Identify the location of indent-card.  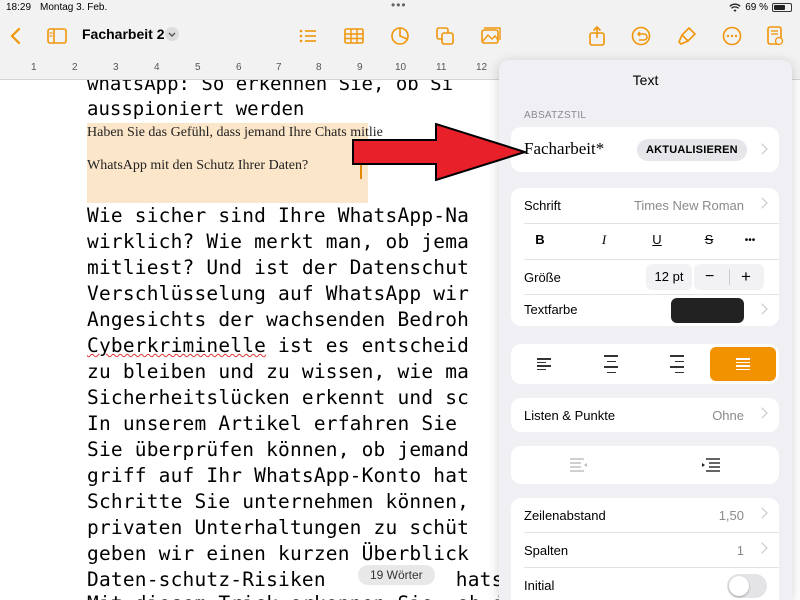
(645, 465).